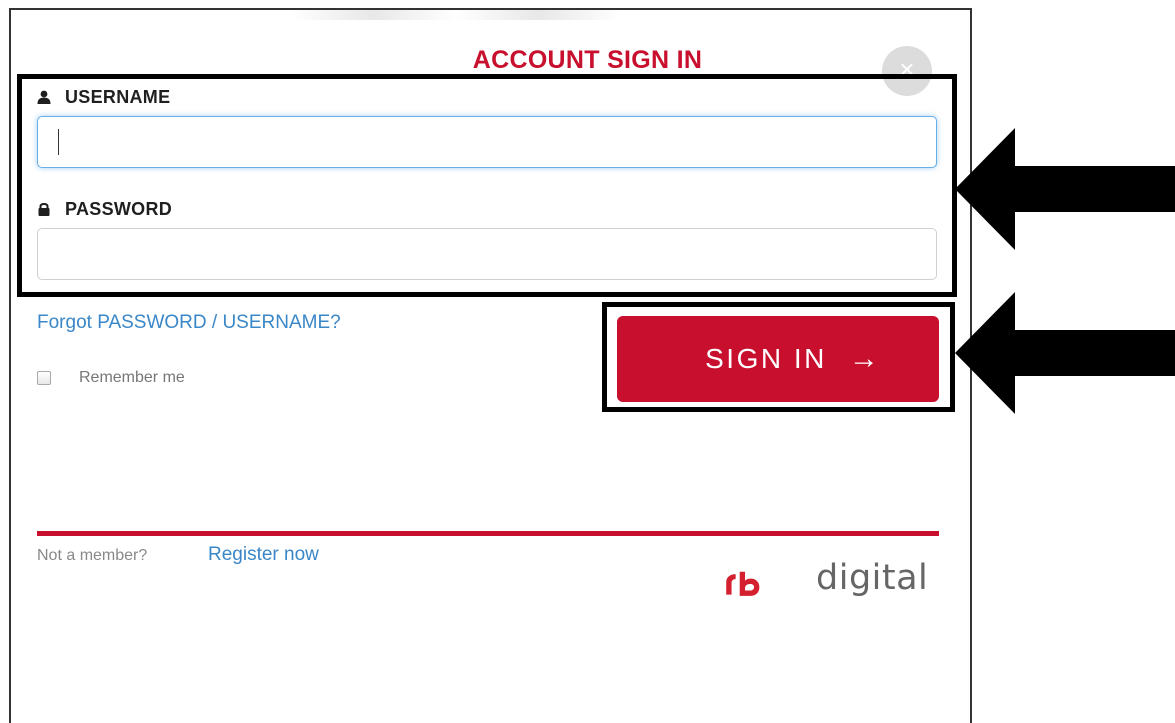  What do you see at coordinates (488, 533) in the screenshot?
I see `footer-divider` at bounding box center [488, 533].